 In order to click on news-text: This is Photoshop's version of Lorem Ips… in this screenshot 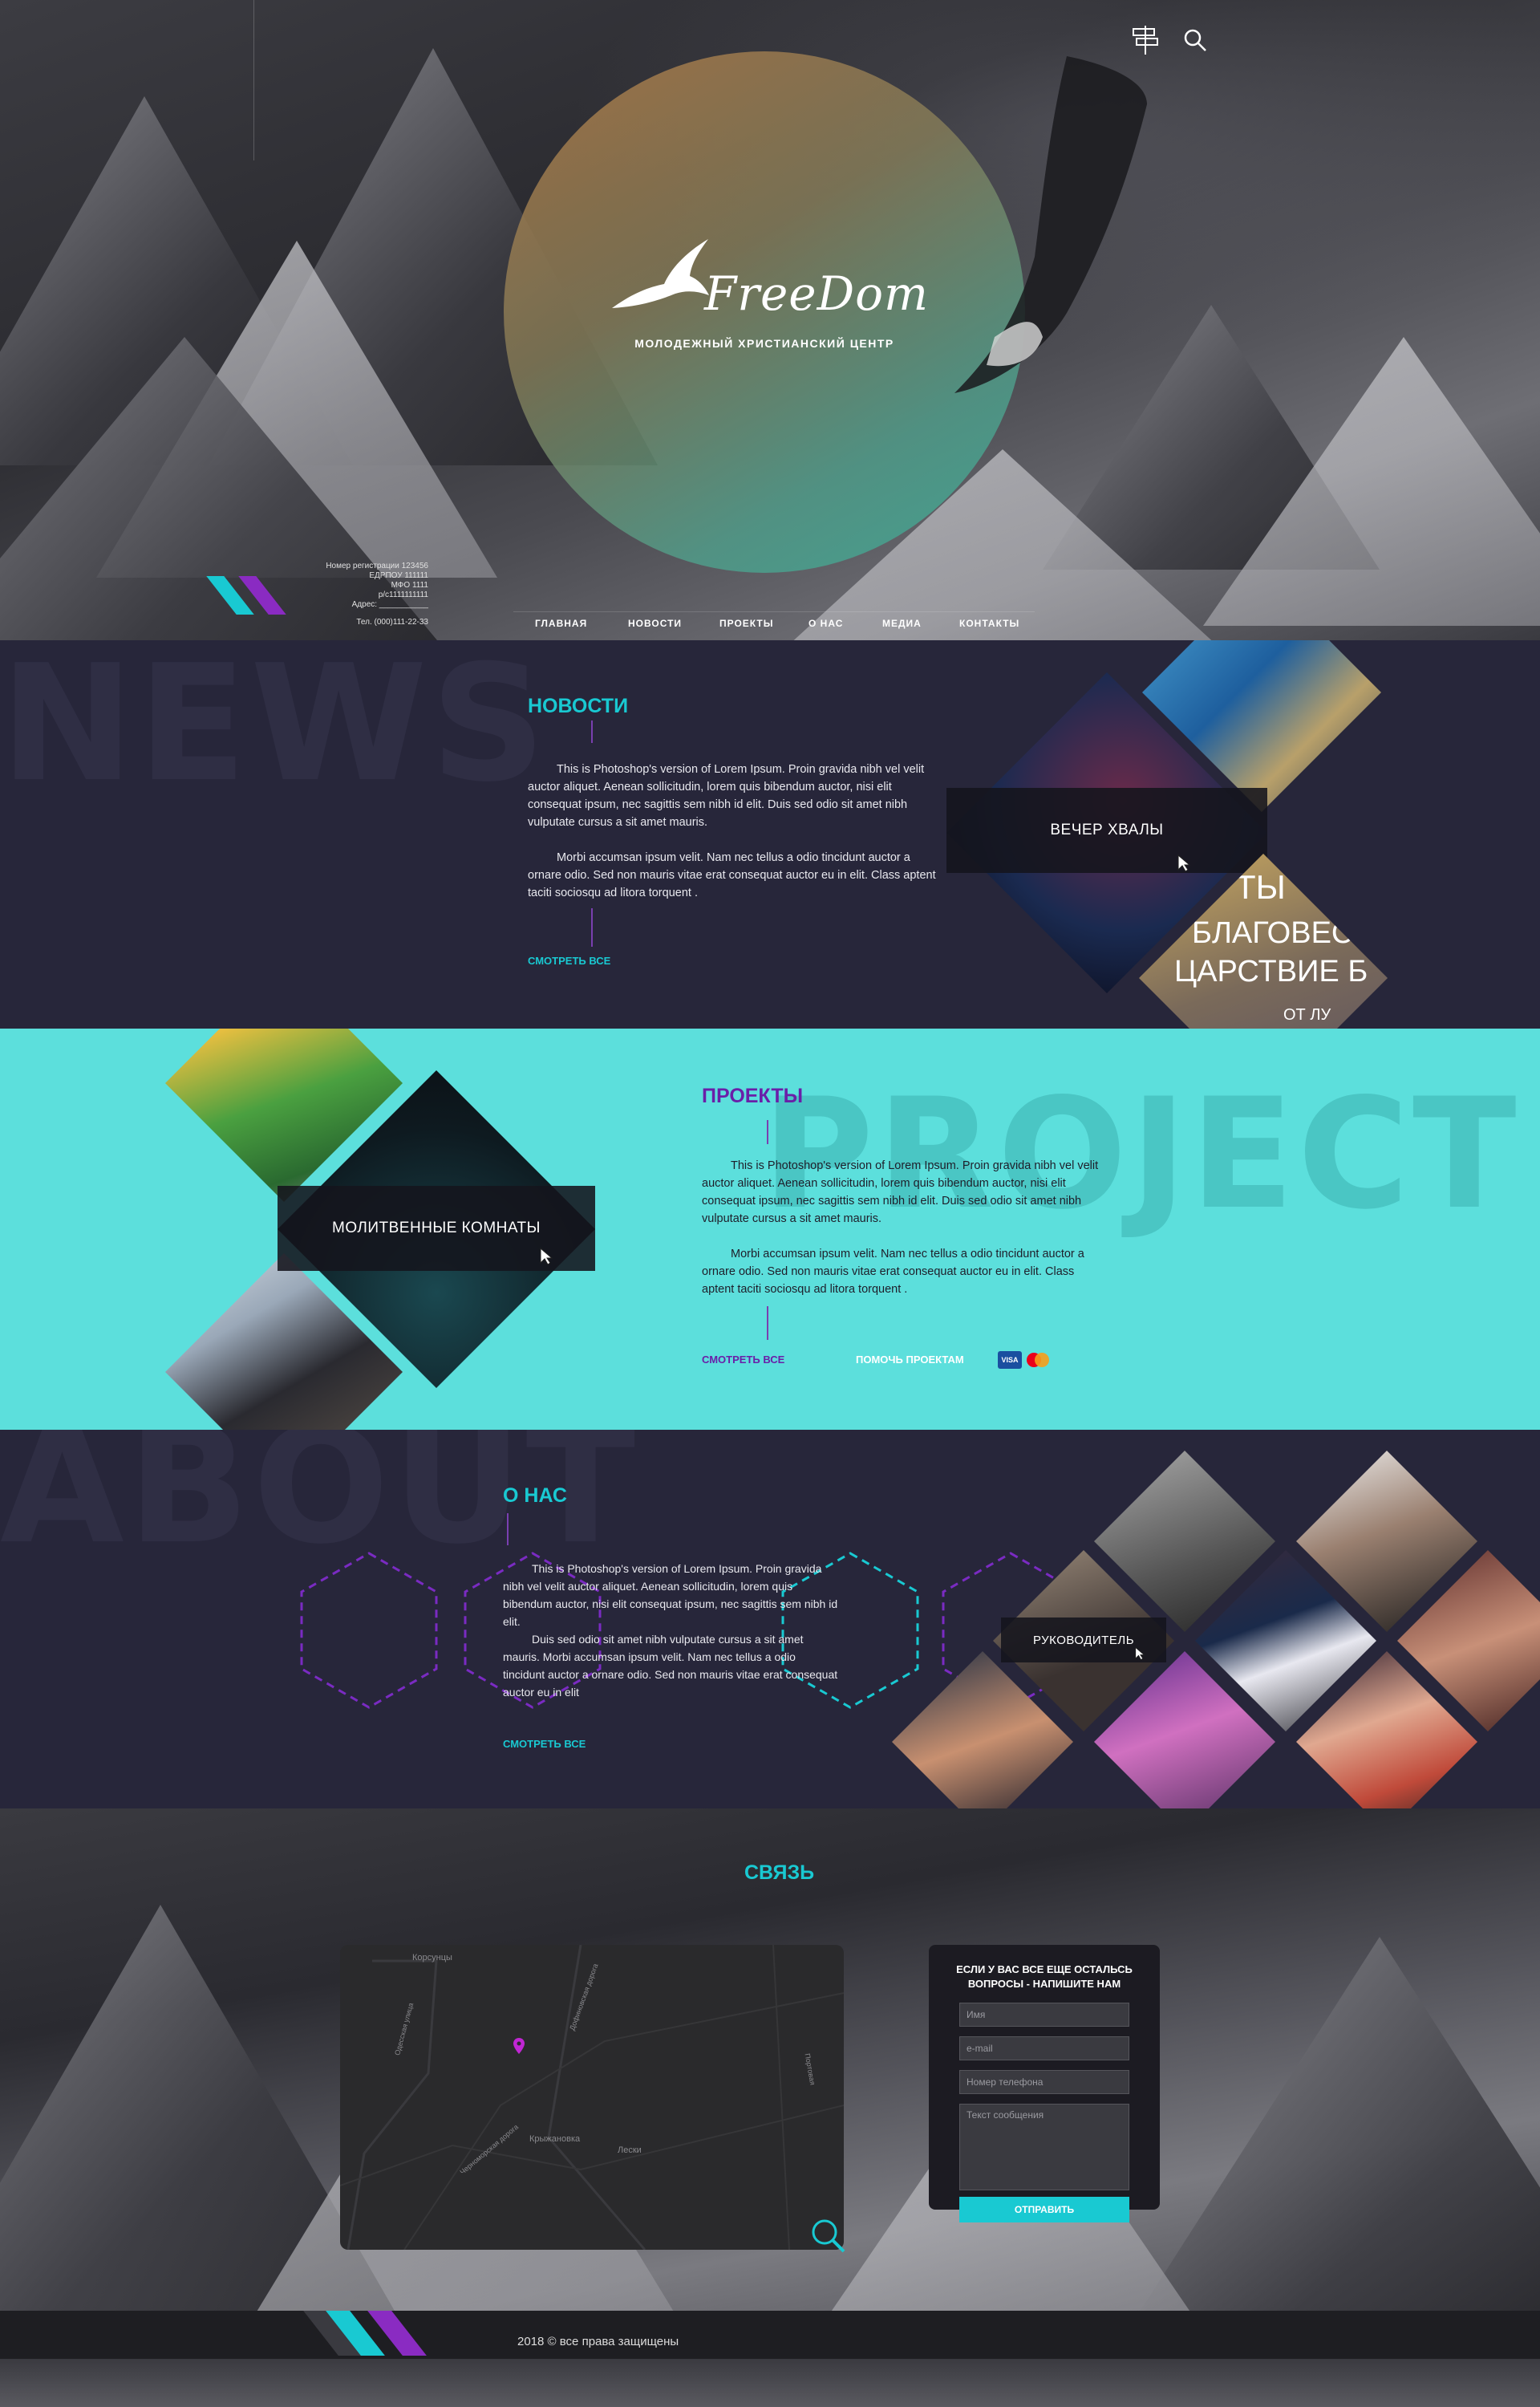, I will do `click(736, 840)`.